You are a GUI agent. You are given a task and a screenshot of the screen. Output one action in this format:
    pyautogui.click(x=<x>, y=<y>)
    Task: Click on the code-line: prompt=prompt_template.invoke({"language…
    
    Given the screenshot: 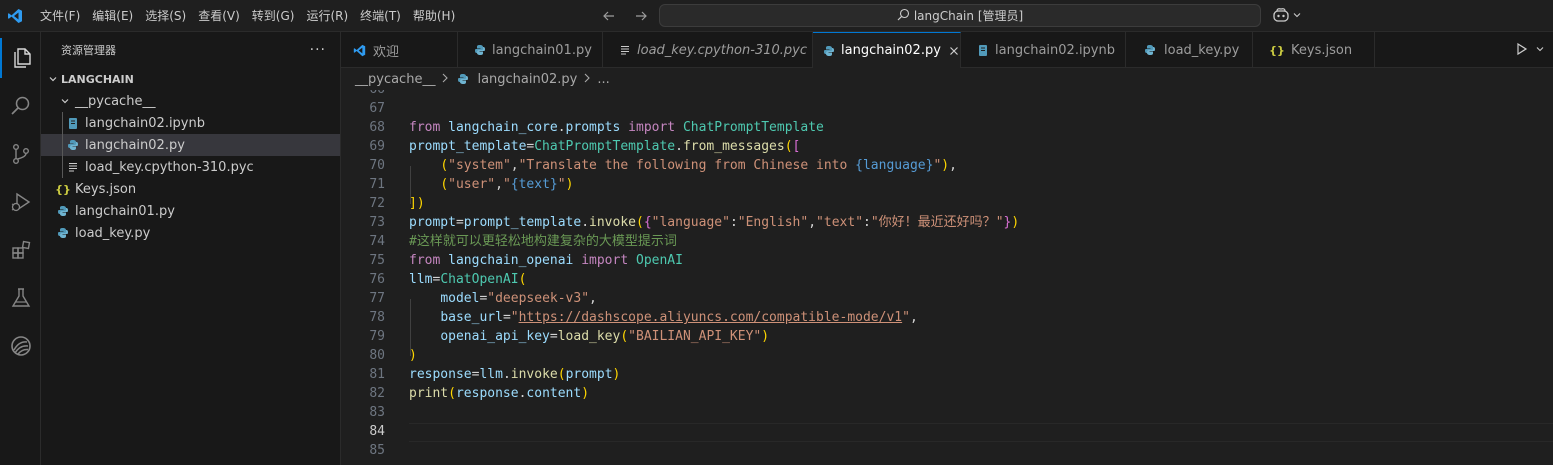 What is the action you would take?
    pyautogui.click(x=714, y=222)
    